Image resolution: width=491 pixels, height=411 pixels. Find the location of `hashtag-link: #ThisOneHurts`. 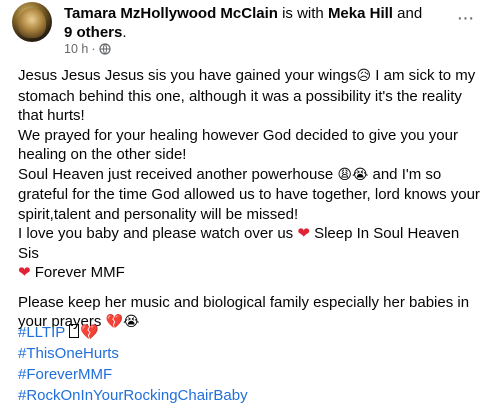

hashtag-link: #ThisOneHurts is located at coordinates (133, 353).